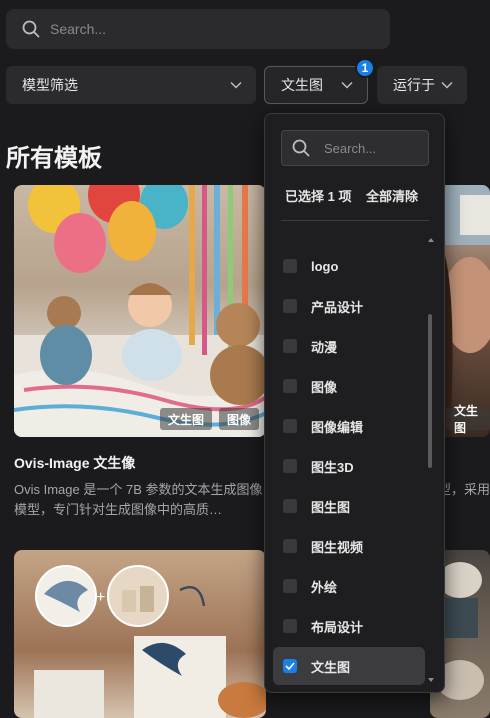  Describe the element at coordinates (355, 220) in the screenshot. I see `divider` at that location.